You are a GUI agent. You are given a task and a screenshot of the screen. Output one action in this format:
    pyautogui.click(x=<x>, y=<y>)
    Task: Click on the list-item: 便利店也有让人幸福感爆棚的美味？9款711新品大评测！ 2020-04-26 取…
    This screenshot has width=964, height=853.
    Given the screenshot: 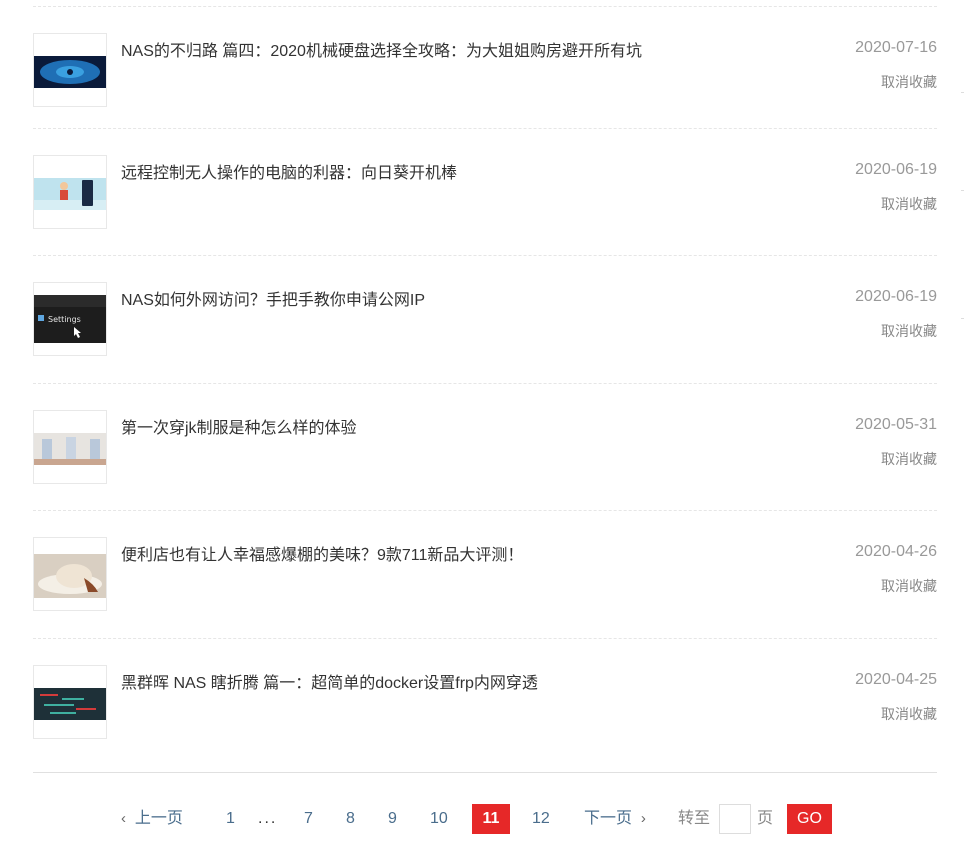 What is the action you would take?
    pyautogui.click(x=485, y=574)
    